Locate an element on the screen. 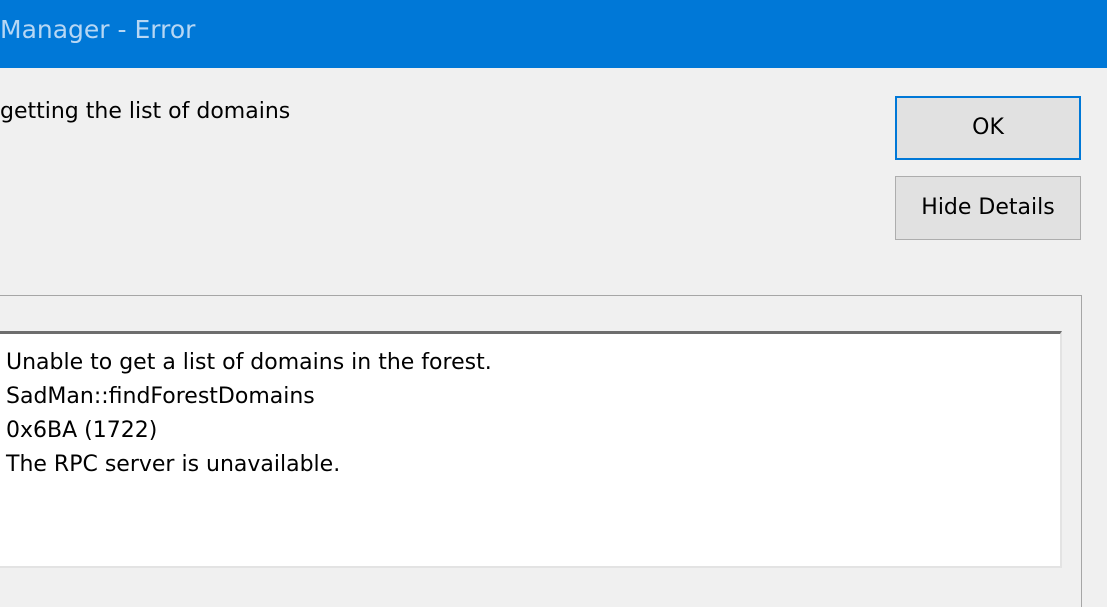 This screenshot has width=1107, height=607. ok-button: OK is located at coordinates (988, 128).